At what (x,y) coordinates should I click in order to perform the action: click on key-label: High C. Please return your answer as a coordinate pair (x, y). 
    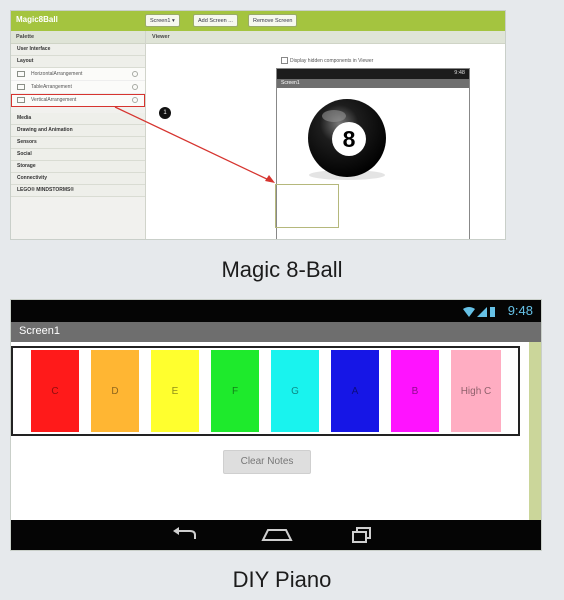
    Looking at the image, I should click on (476, 391).